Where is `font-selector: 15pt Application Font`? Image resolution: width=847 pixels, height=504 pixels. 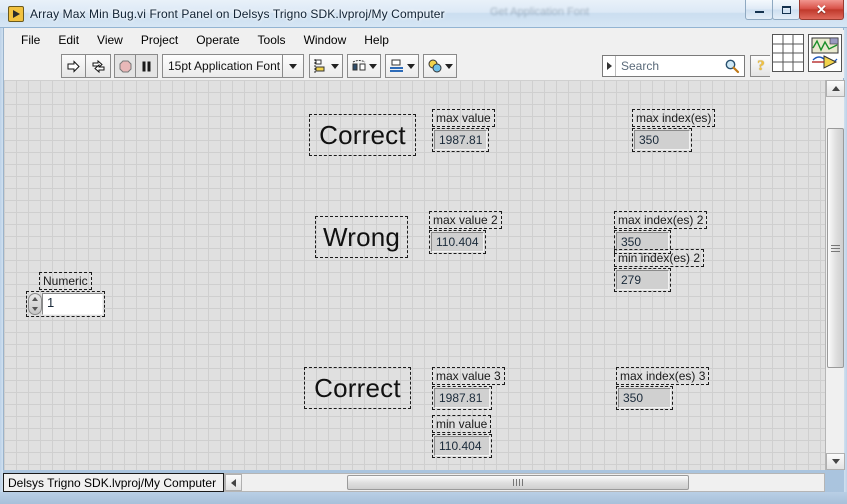
font-selector: 15pt Application Font is located at coordinates (233, 66).